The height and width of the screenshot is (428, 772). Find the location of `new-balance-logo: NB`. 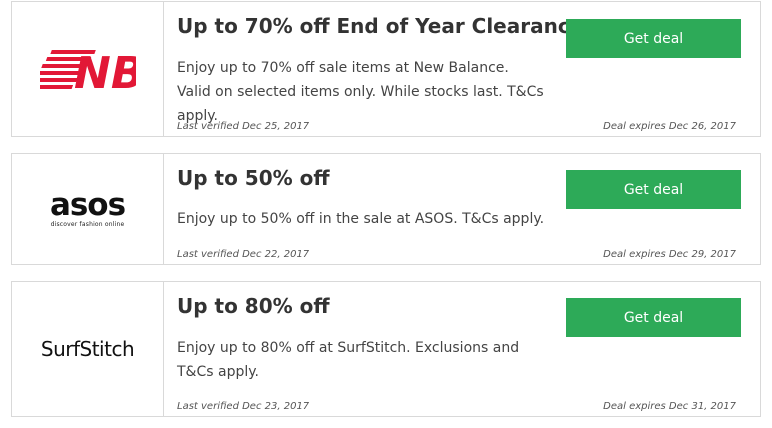

new-balance-logo: NB is located at coordinates (88, 69).